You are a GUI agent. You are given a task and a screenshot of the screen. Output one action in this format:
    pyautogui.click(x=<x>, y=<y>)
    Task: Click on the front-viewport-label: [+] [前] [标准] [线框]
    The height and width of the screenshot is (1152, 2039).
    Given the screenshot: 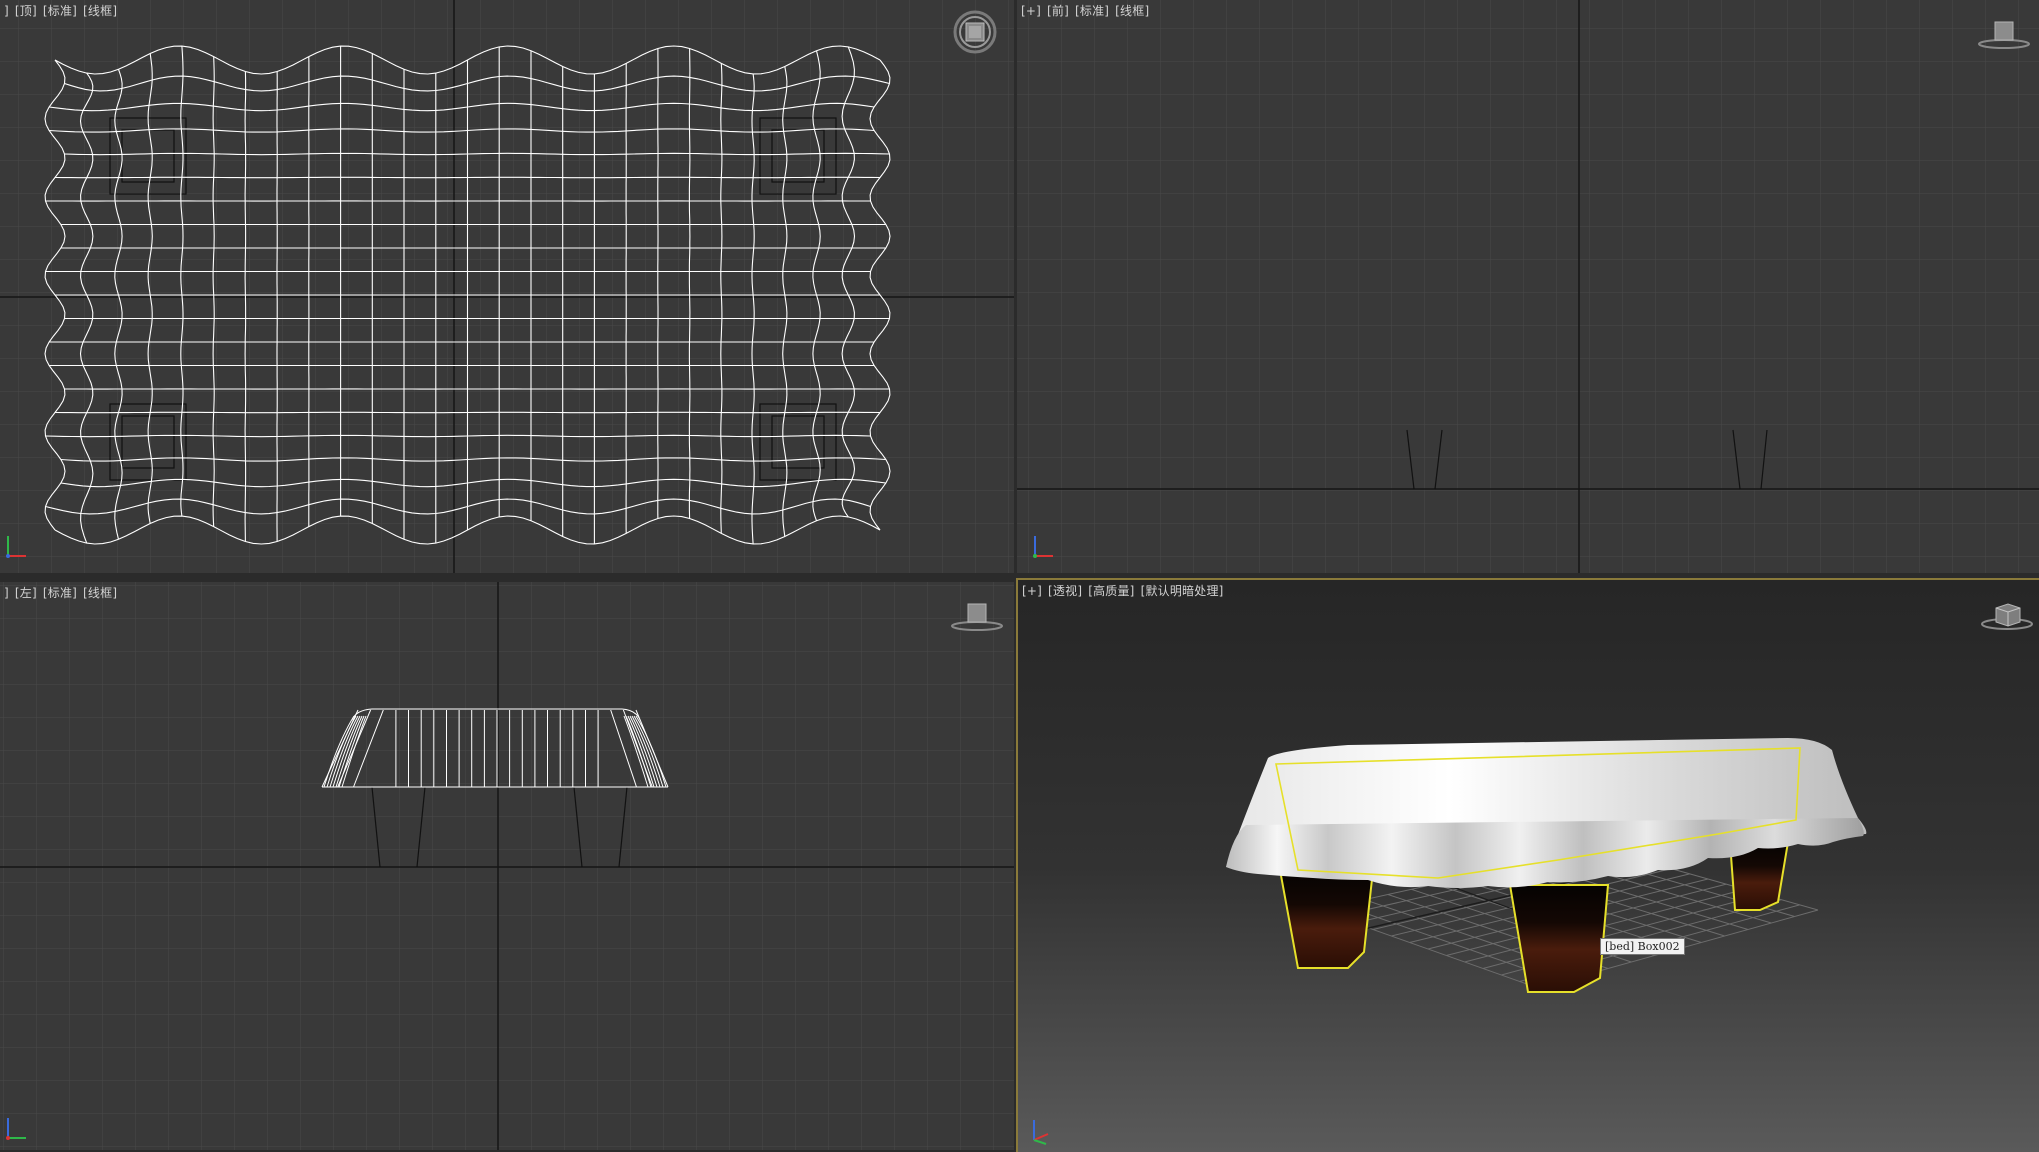 What is the action you would take?
    pyautogui.click(x=1088, y=10)
    